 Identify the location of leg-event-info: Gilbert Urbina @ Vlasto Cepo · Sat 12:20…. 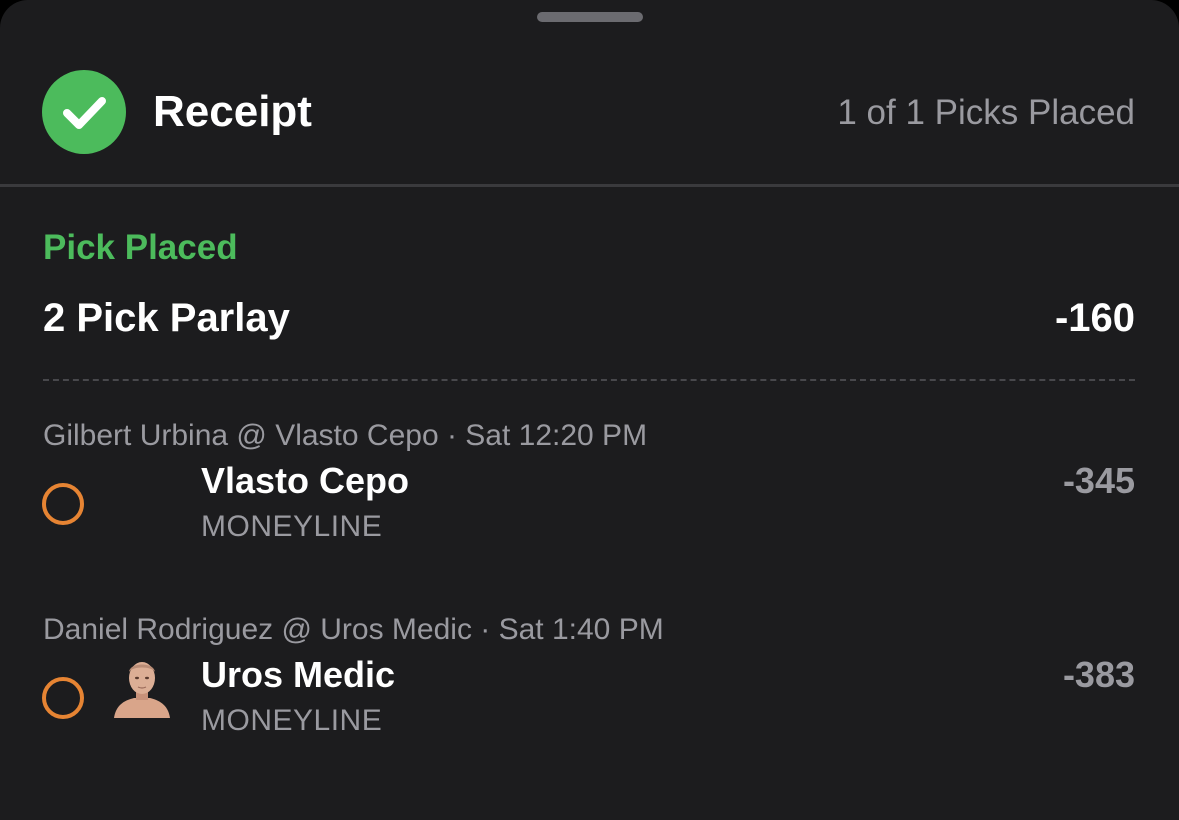
(345, 435).